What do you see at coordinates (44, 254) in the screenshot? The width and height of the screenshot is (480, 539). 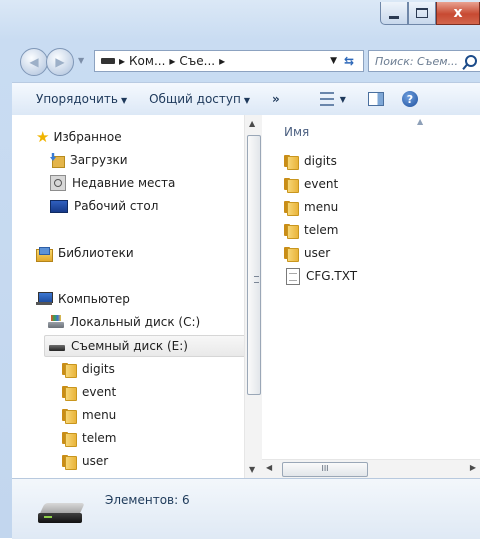 I see `libraries-icon` at bounding box center [44, 254].